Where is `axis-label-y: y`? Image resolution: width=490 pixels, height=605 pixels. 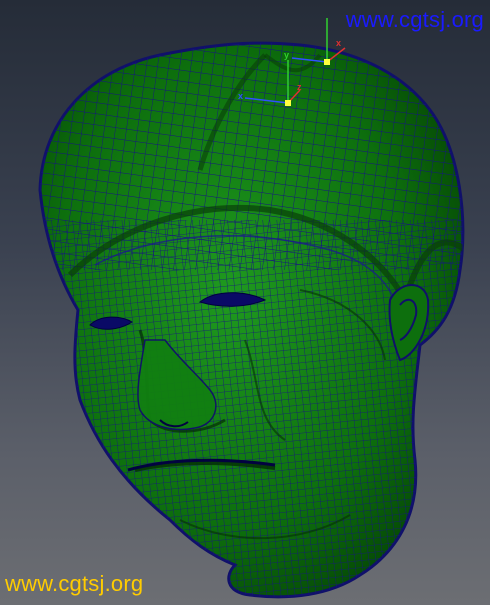 axis-label-y: y is located at coordinates (286, 55).